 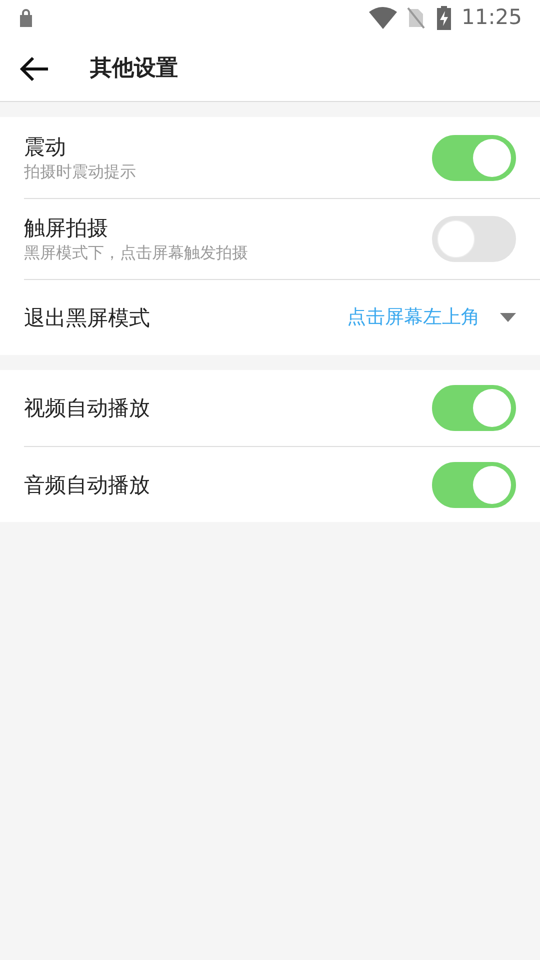 I want to click on lock-icon, so click(x=26, y=18).